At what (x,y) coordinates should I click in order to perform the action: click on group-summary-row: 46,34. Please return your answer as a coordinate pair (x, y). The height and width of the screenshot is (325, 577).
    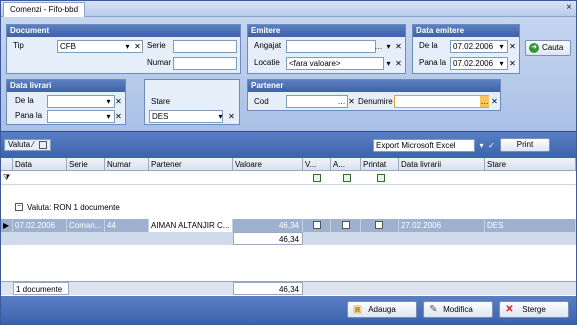
    Looking at the image, I should click on (288, 238).